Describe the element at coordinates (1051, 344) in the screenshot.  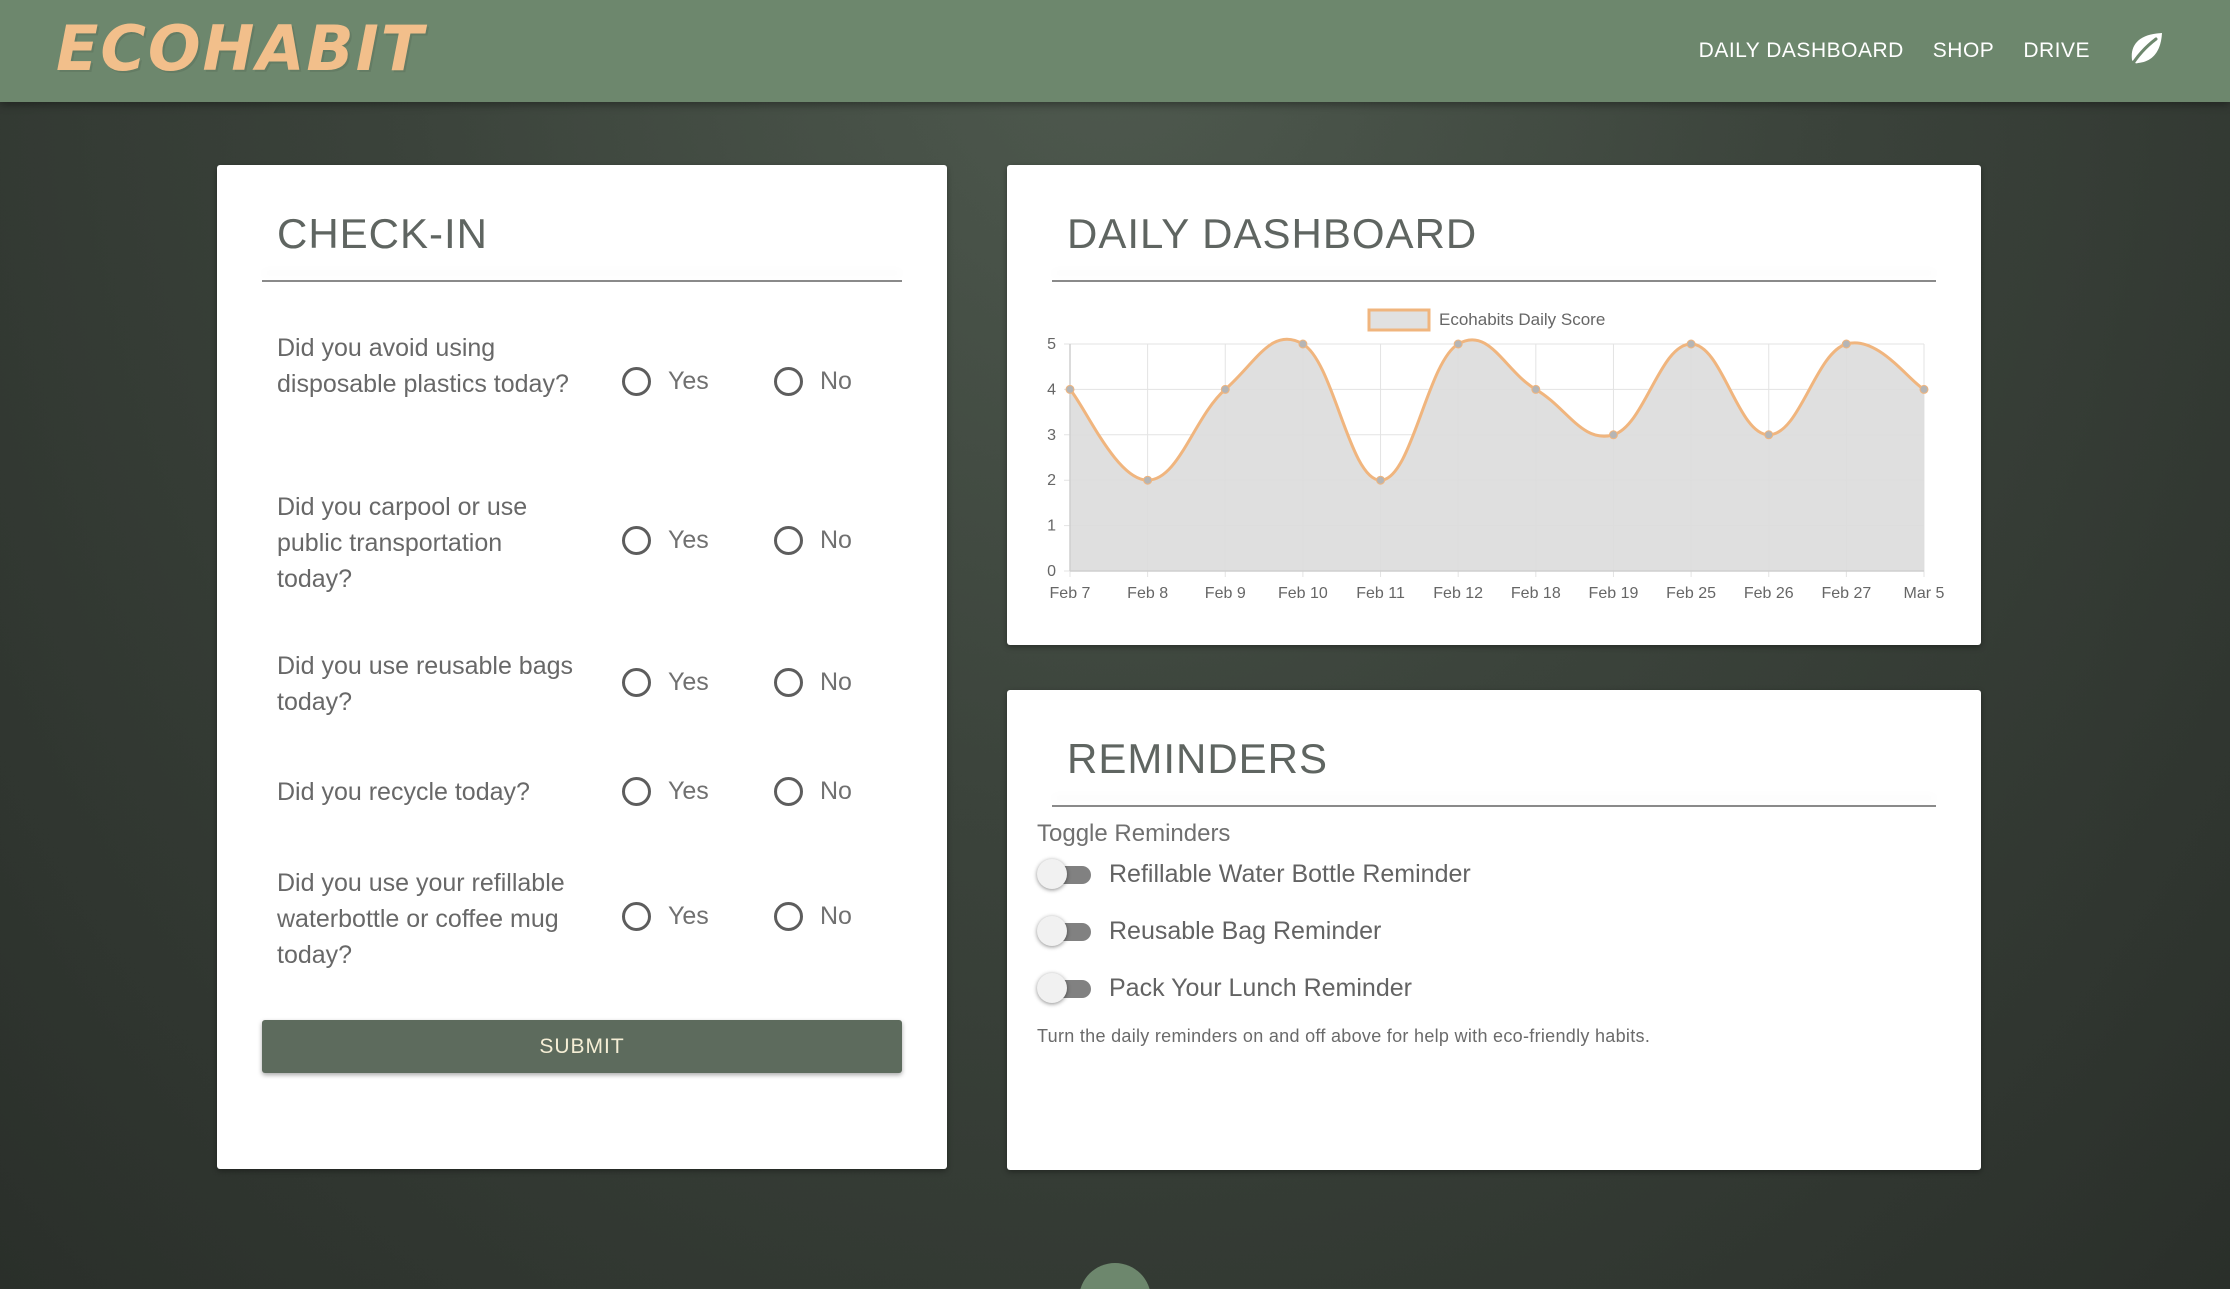
I see `y-tick-label: 5` at that location.